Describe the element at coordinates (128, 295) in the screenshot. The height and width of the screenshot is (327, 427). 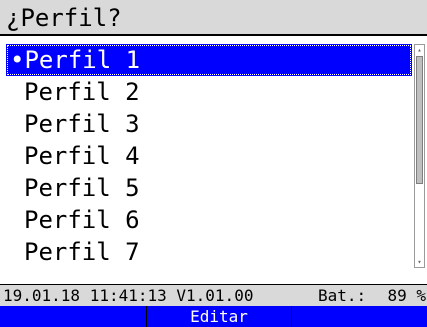
I see `datetime-version: 19.01.18 11:41:13 V1.01.00` at that location.